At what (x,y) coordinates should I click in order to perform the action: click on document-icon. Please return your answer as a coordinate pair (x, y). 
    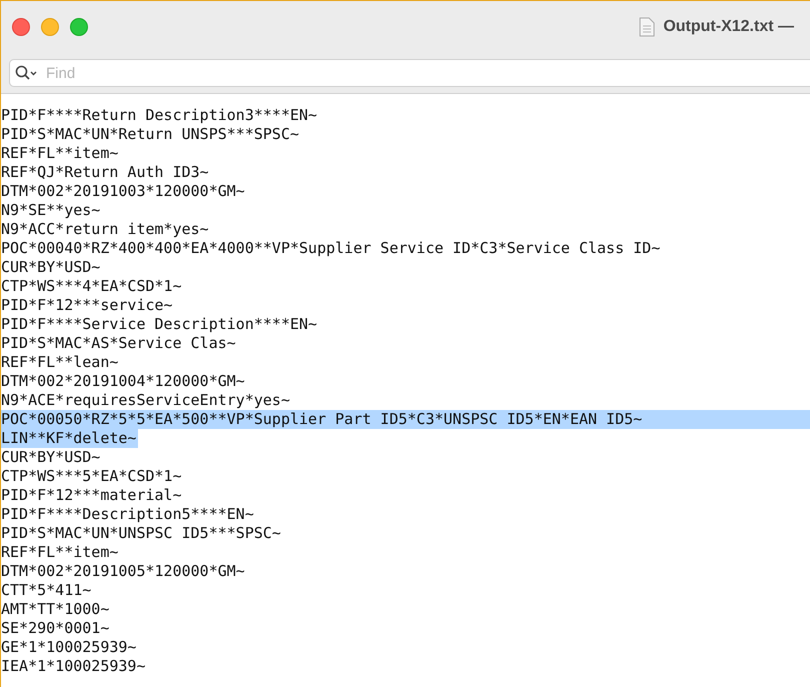
    Looking at the image, I should click on (647, 27).